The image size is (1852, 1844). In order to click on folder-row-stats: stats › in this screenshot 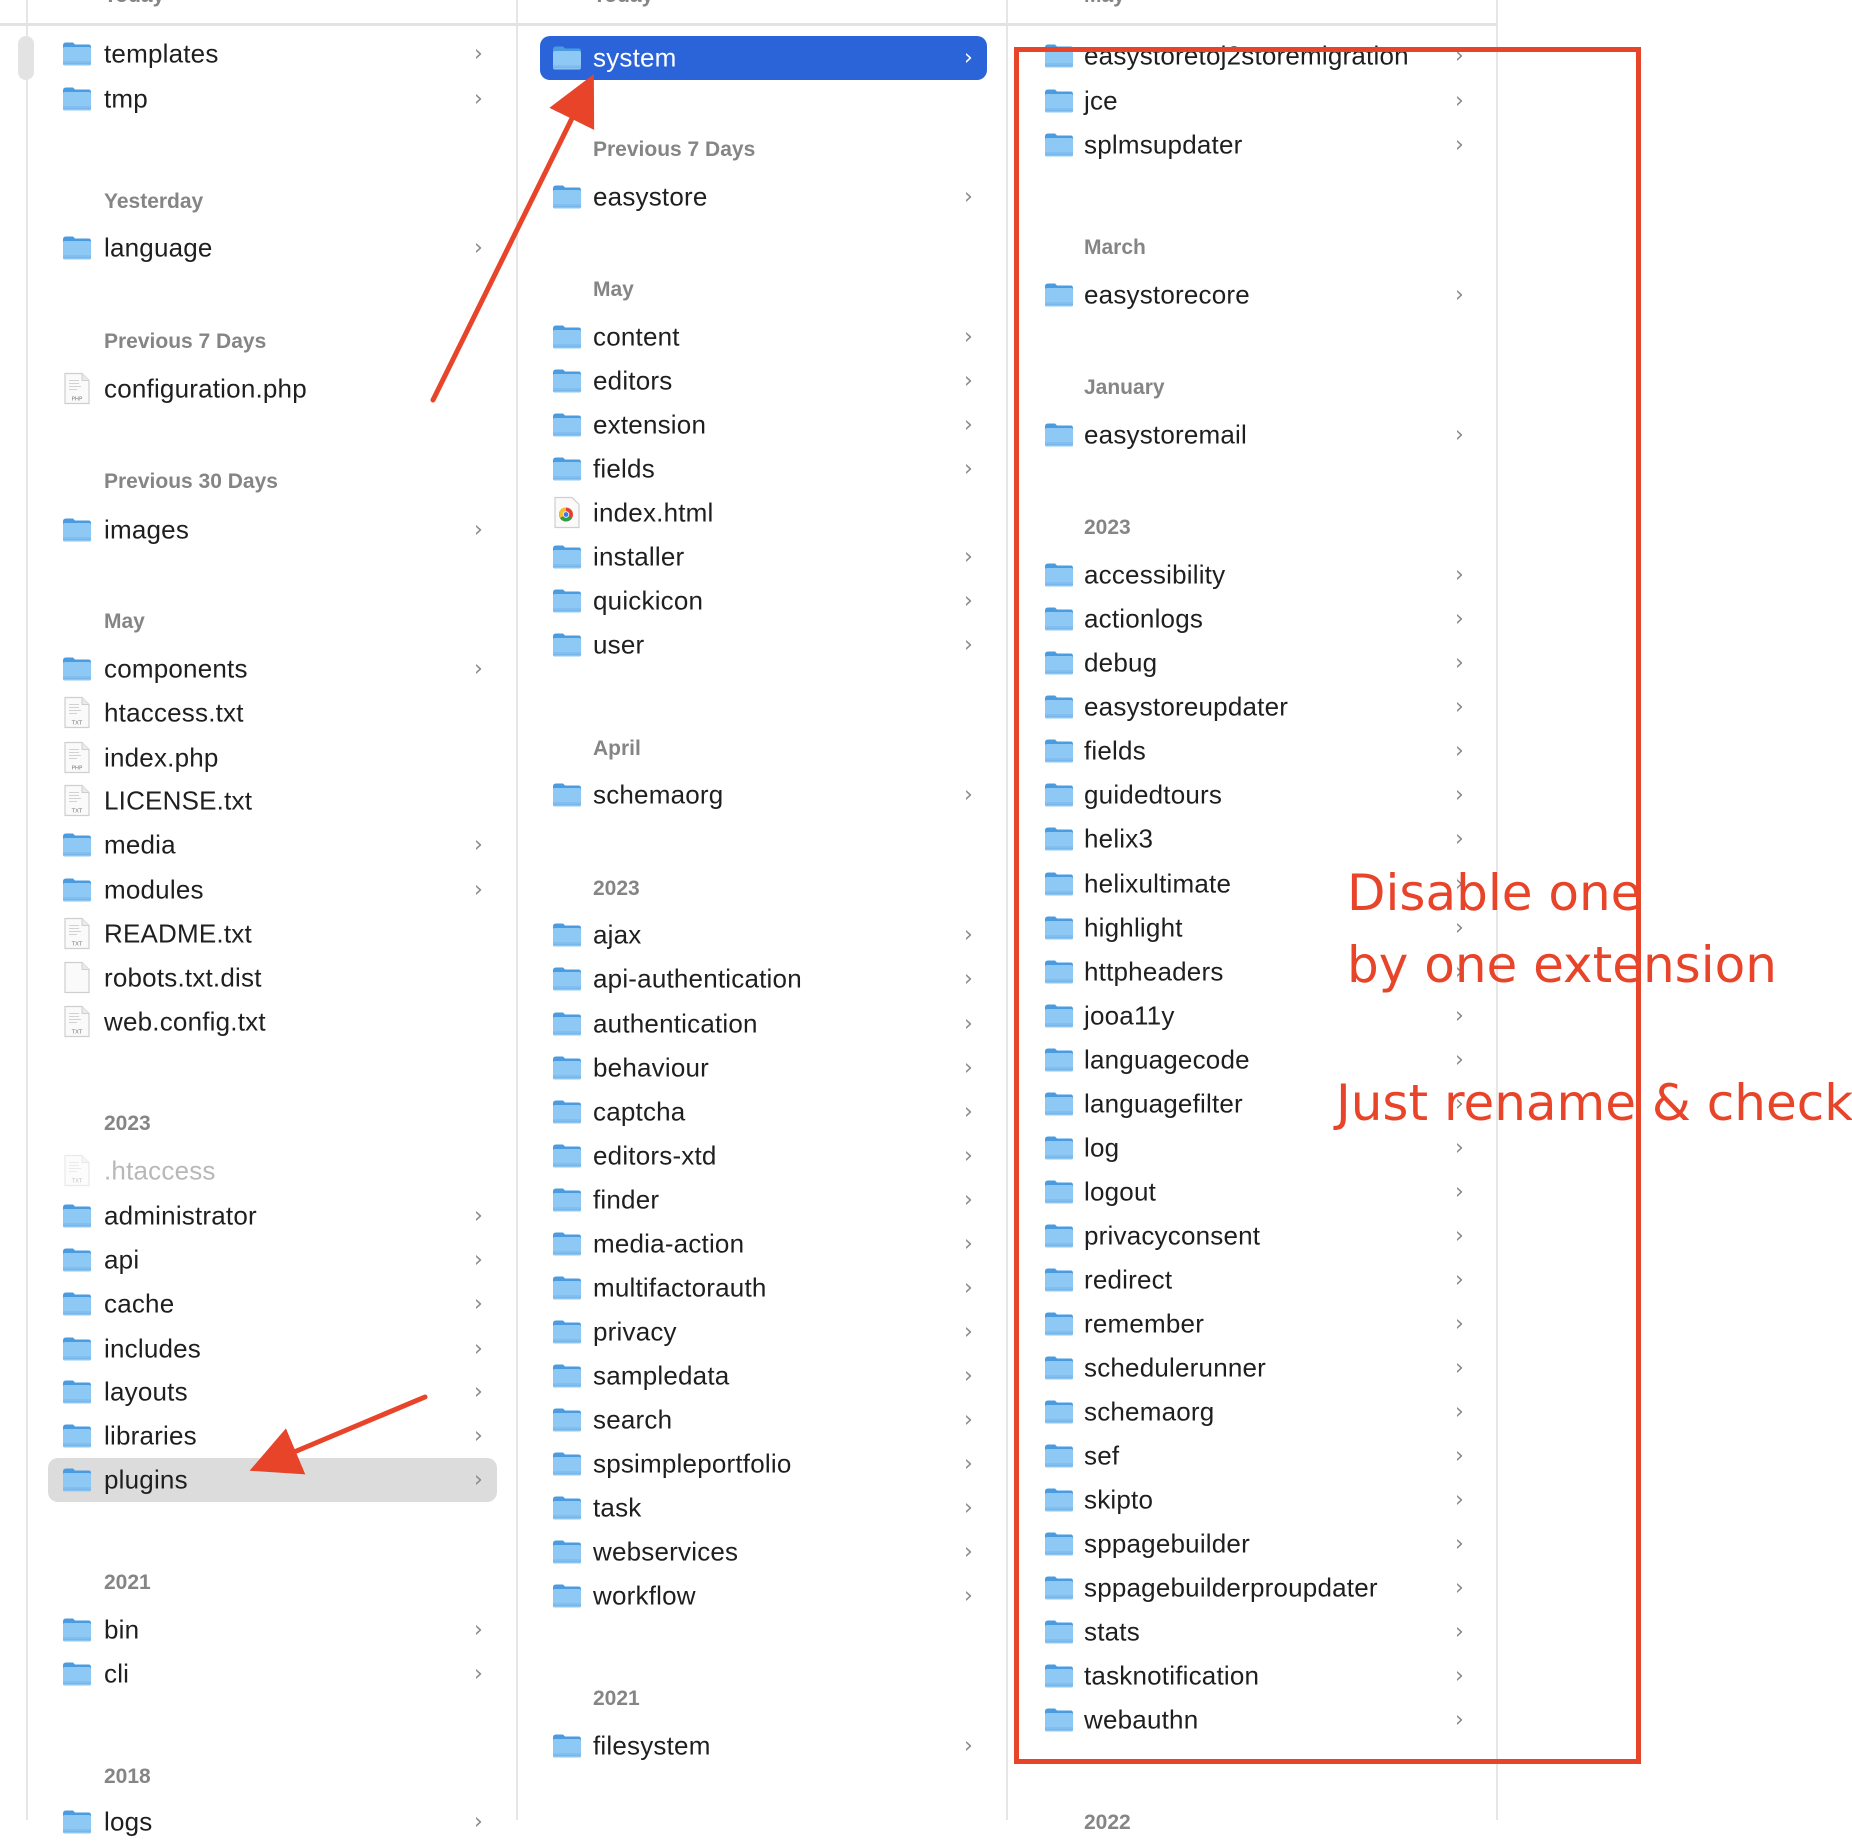, I will do `click(1252, 1632)`.